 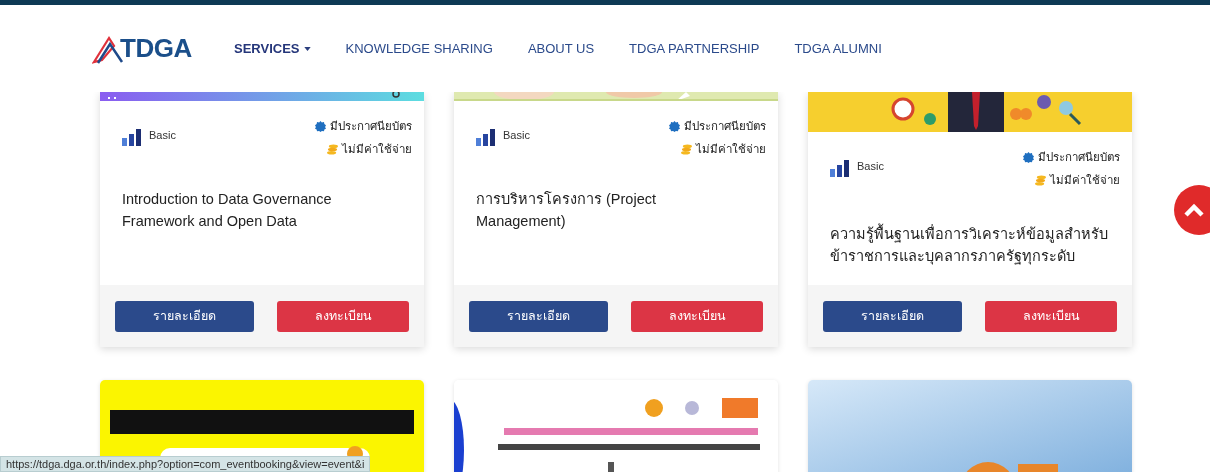 I want to click on tdga-logo: TDGA, so click(x=146, y=48).